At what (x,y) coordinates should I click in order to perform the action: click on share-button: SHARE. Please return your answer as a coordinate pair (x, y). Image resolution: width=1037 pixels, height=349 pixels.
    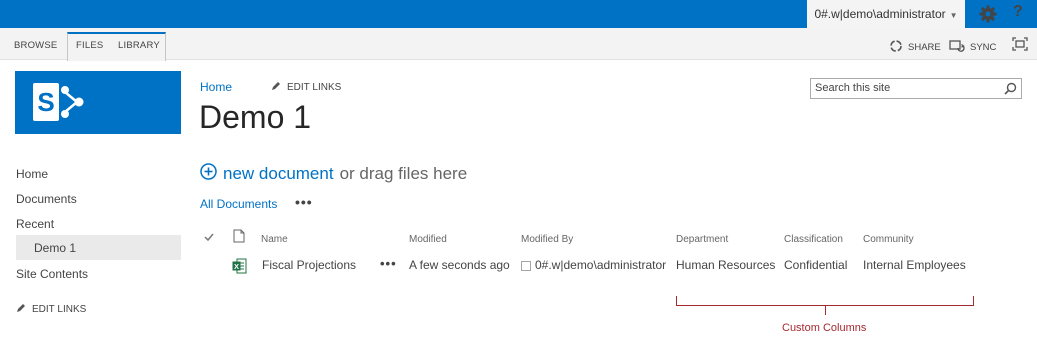
    Looking at the image, I should click on (915, 47).